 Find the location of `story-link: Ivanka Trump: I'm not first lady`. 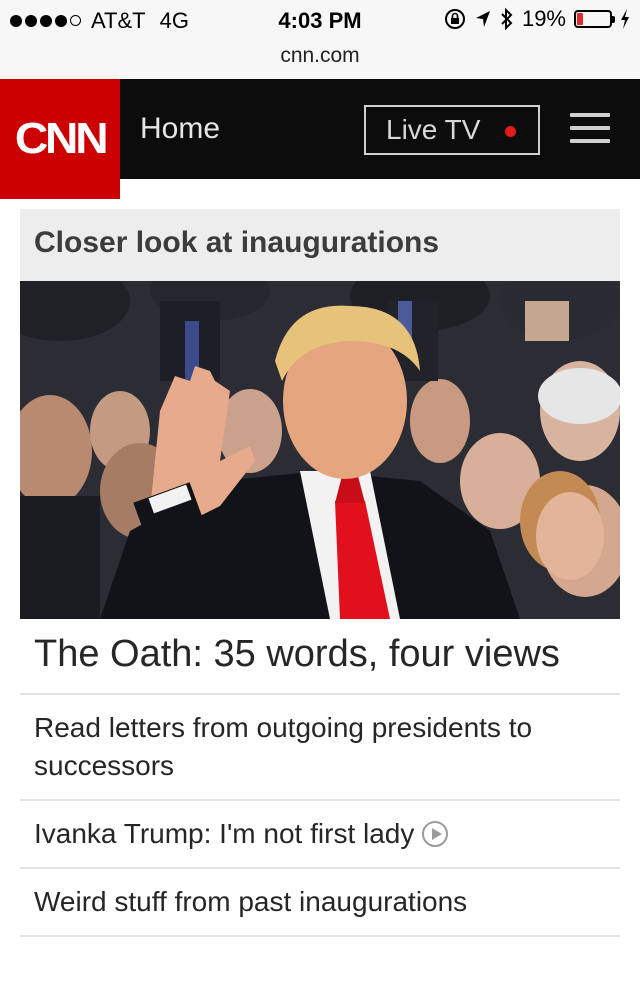

story-link: Ivanka Trump: I'm not first lady is located at coordinates (320, 835).